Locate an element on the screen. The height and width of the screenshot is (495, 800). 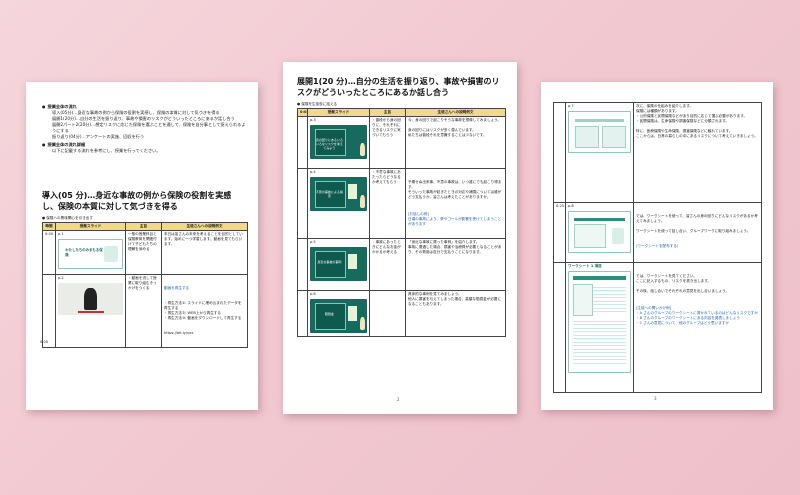
time-column-header: 0:05 is located at coordinates (302, 112).